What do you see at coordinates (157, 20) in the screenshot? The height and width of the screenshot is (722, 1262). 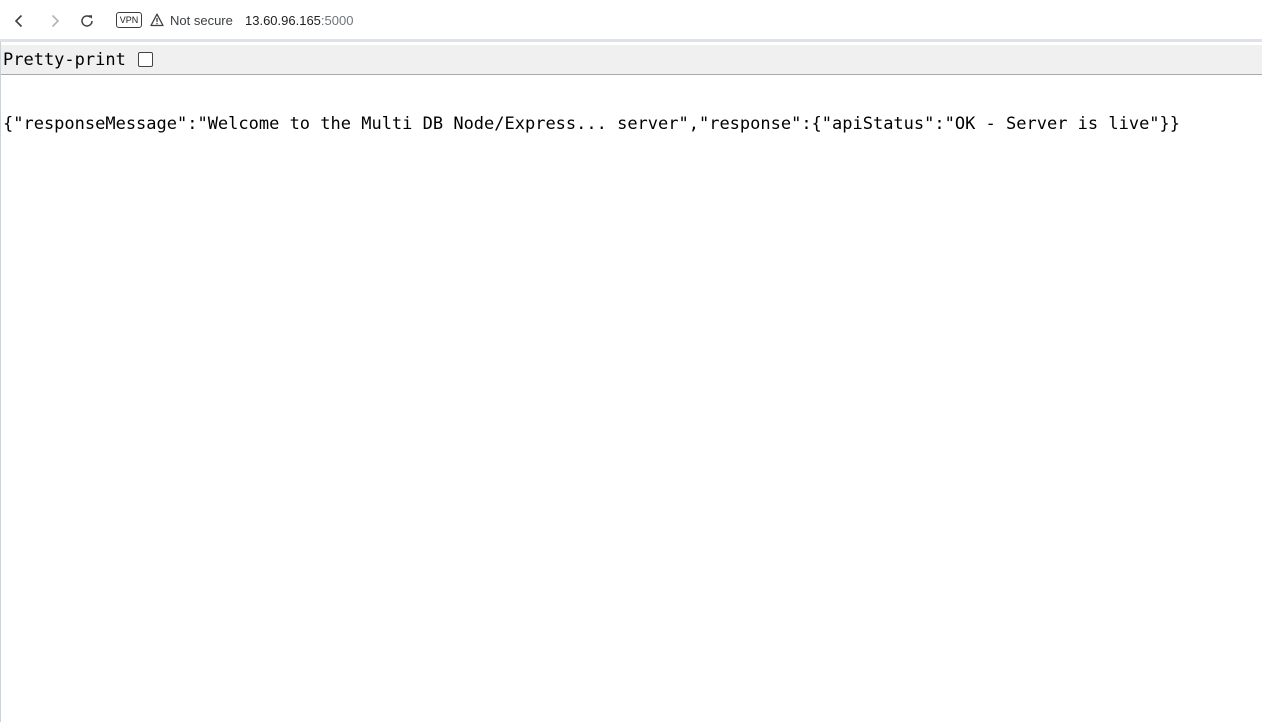 I see `warning-triangle-icon` at bounding box center [157, 20].